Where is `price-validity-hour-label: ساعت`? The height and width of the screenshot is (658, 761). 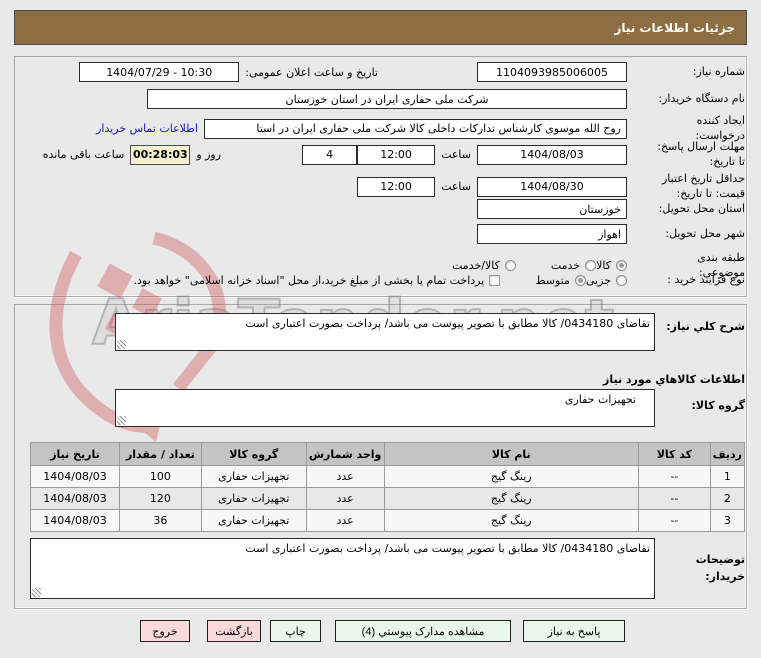 price-validity-hour-label: ساعت is located at coordinates (456, 187).